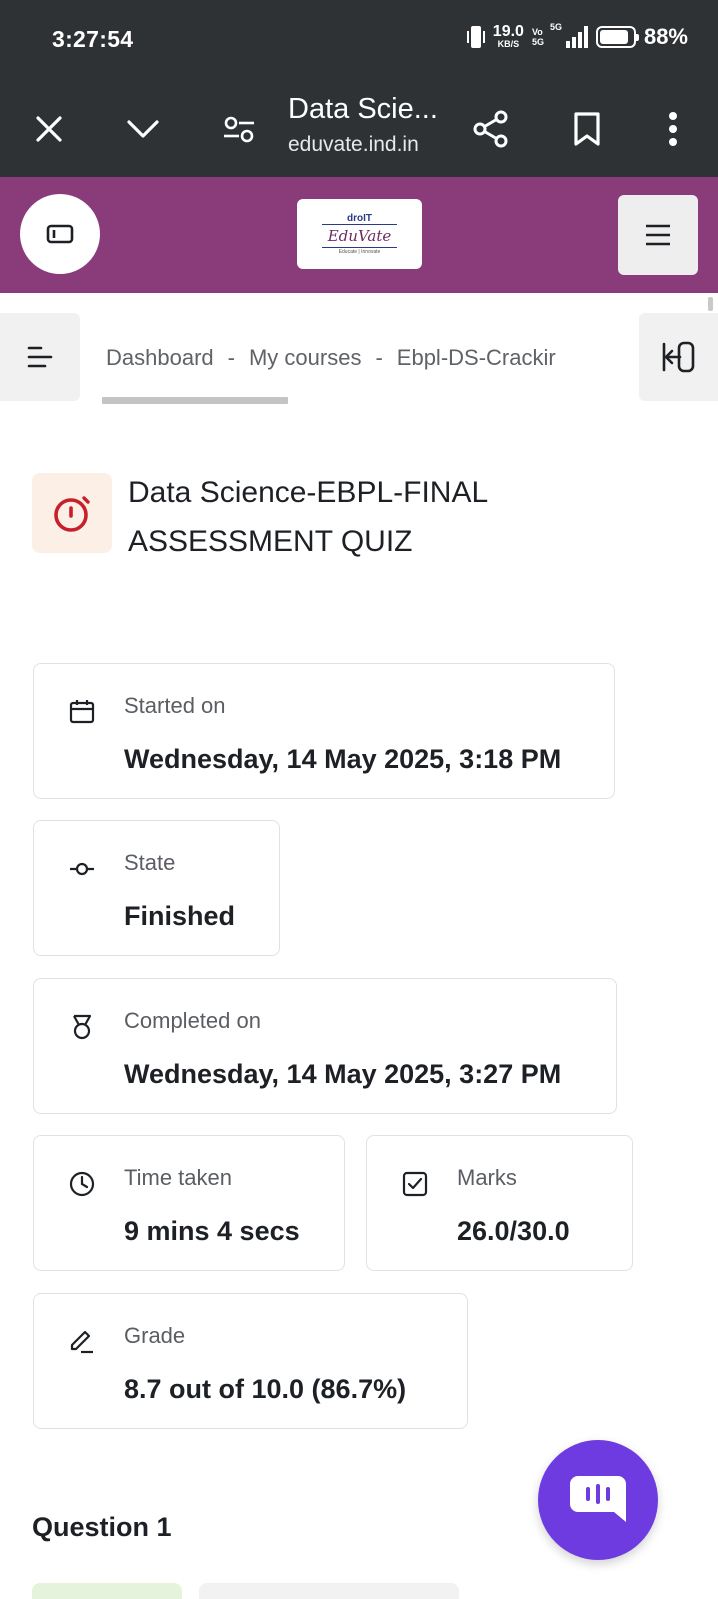 This screenshot has height=1599, width=718. I want to click on logo-top-text: droIT, so click(359, 218).